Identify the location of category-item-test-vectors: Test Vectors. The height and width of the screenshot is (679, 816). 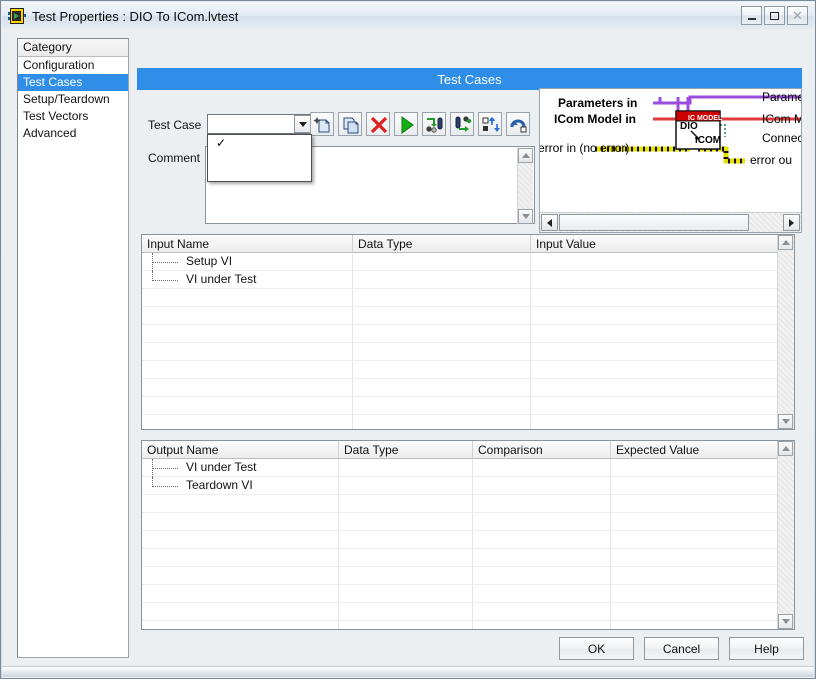
(73, 116).